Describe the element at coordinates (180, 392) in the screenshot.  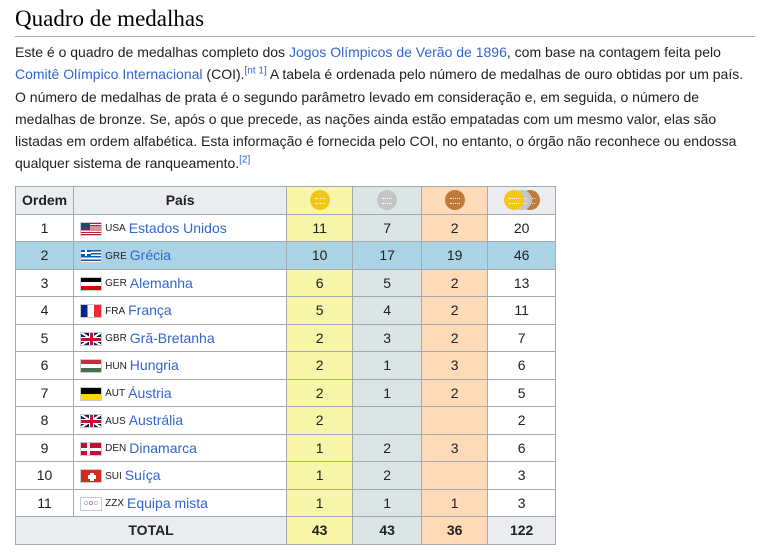
I see `nation-cell: AUT Áustria` at that location.